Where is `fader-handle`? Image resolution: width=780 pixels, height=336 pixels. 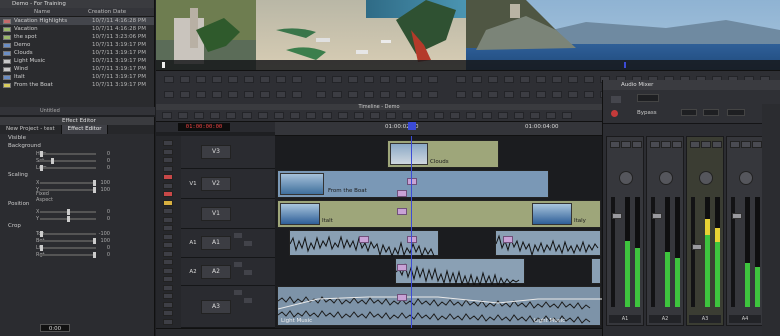
fader-handle is located at coordinates (737, 215).